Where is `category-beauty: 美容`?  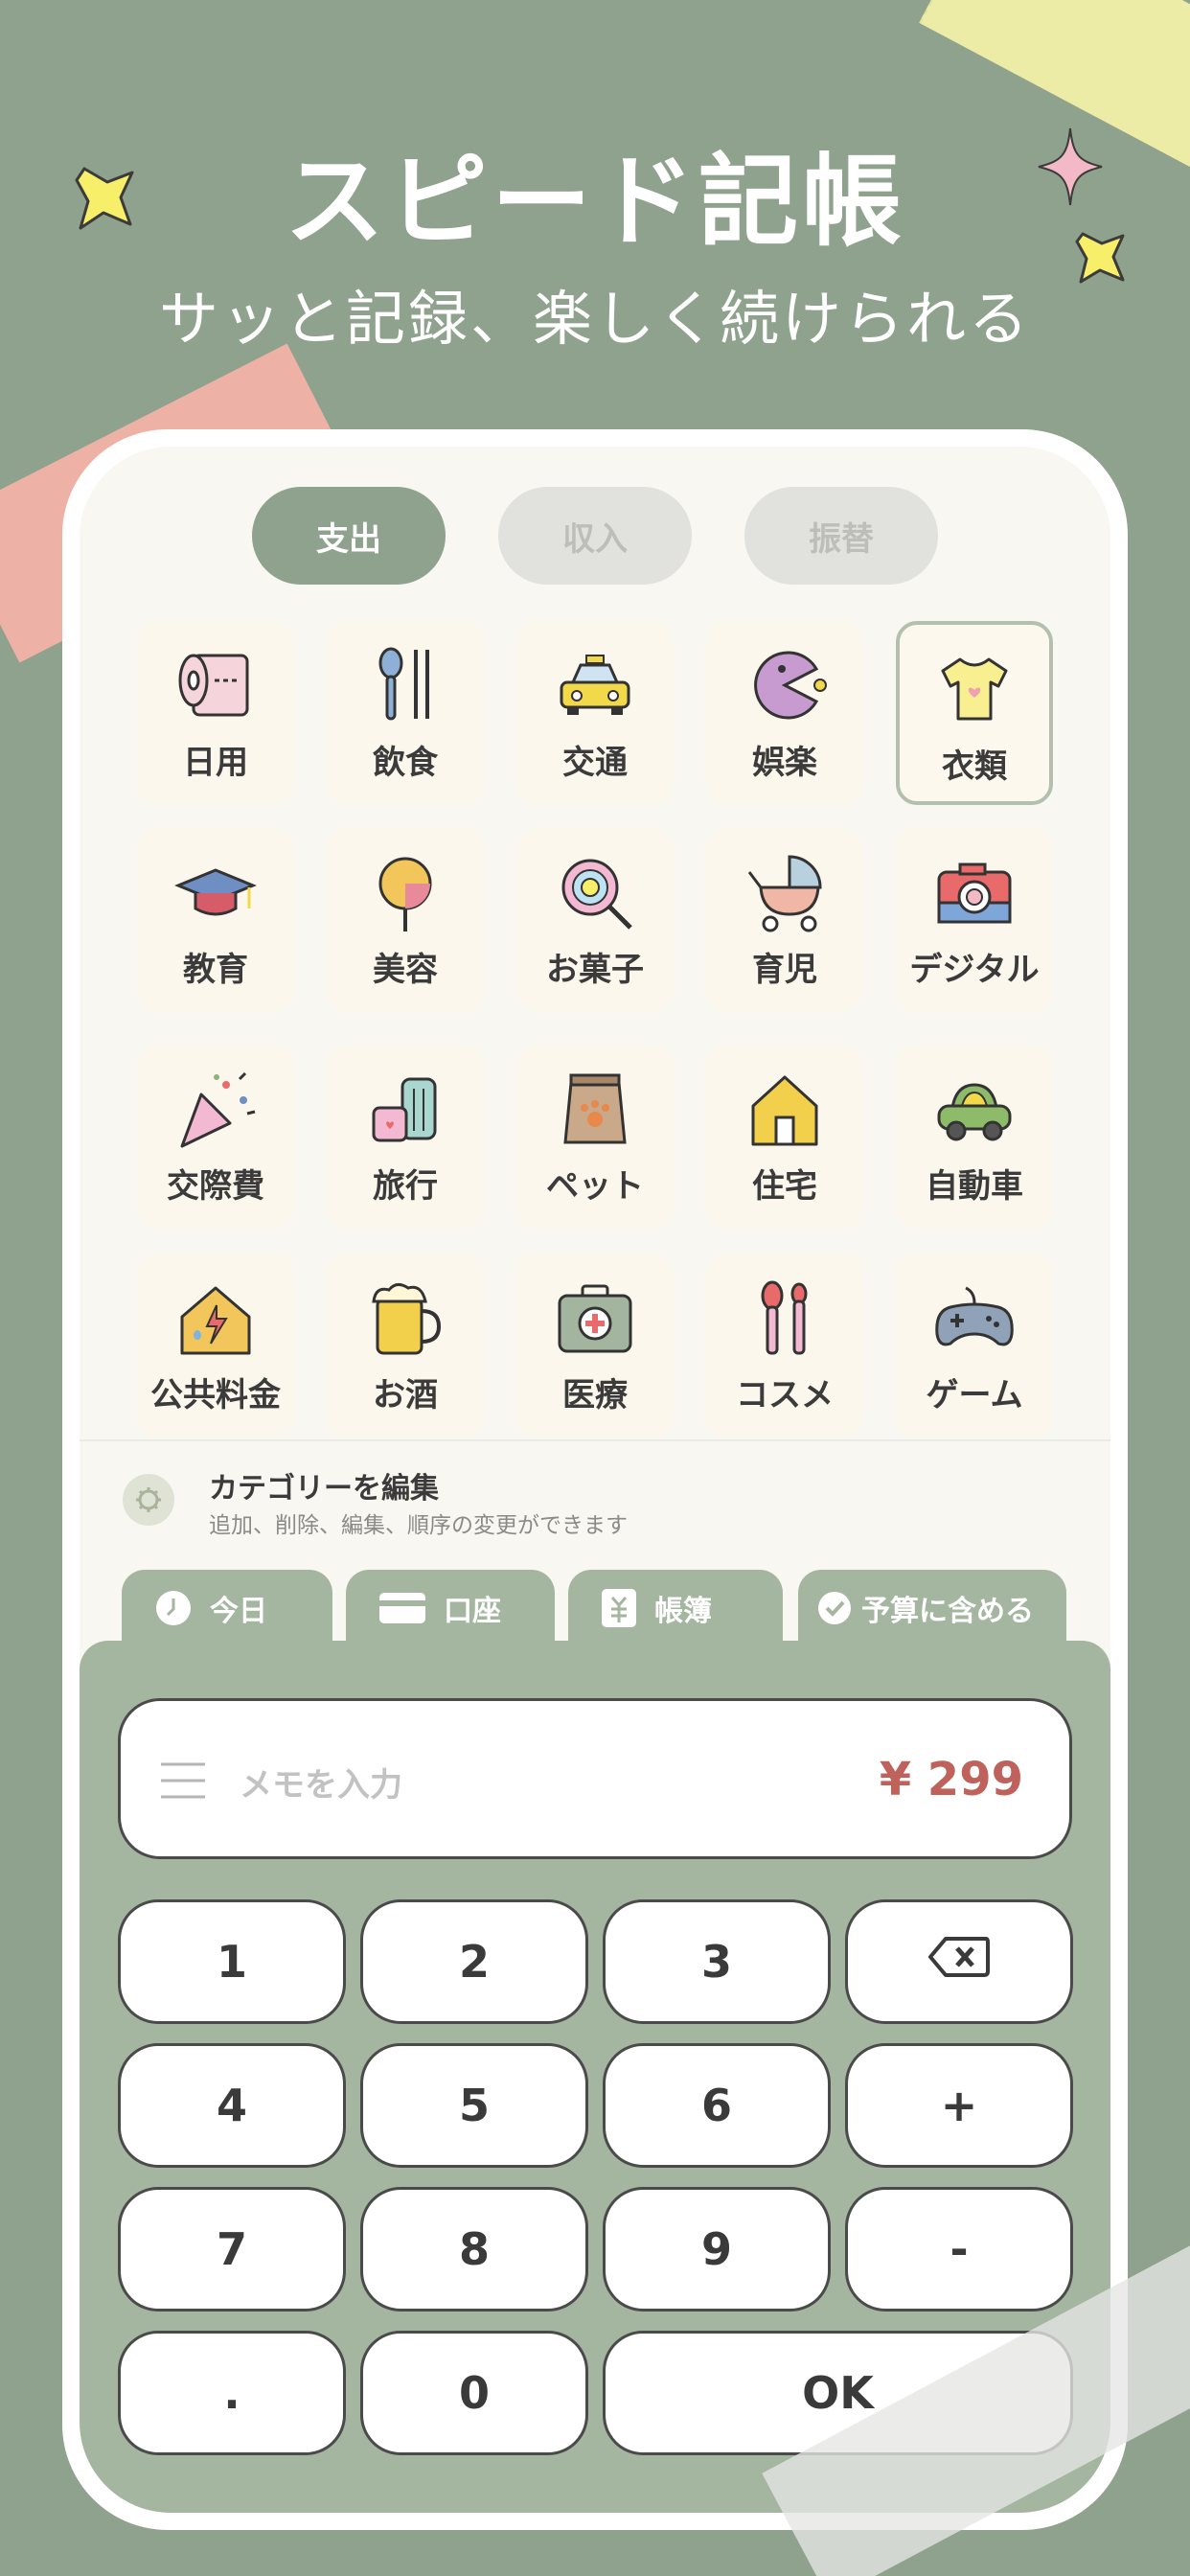 category-beauty: 美容 is located at coordinates (405, 920).